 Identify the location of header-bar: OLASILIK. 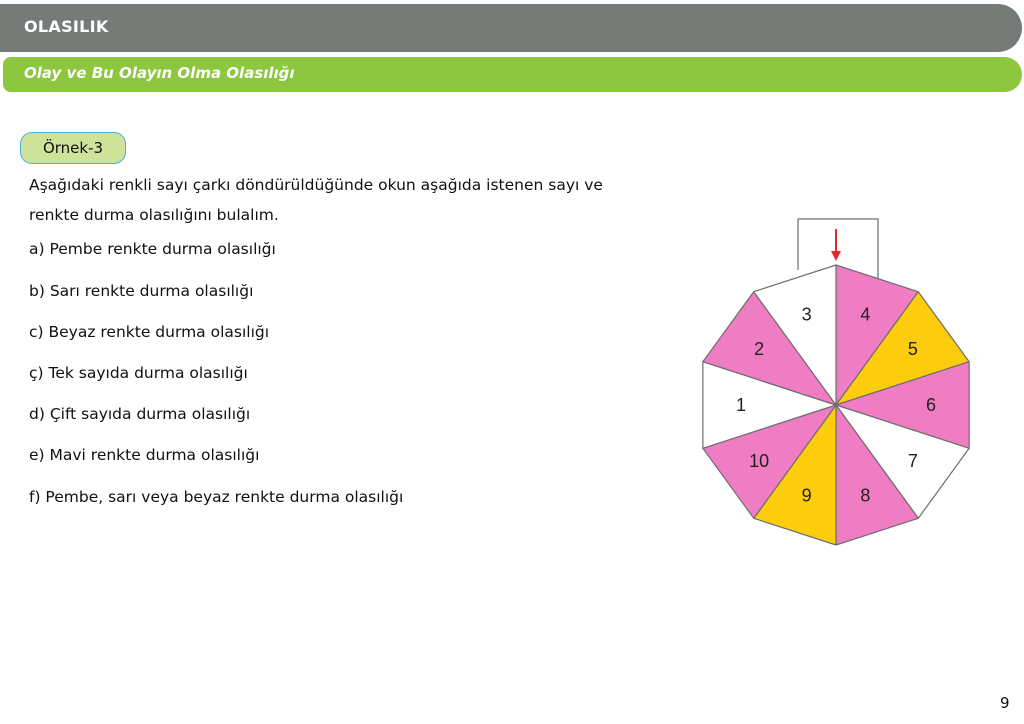
(511, 28).